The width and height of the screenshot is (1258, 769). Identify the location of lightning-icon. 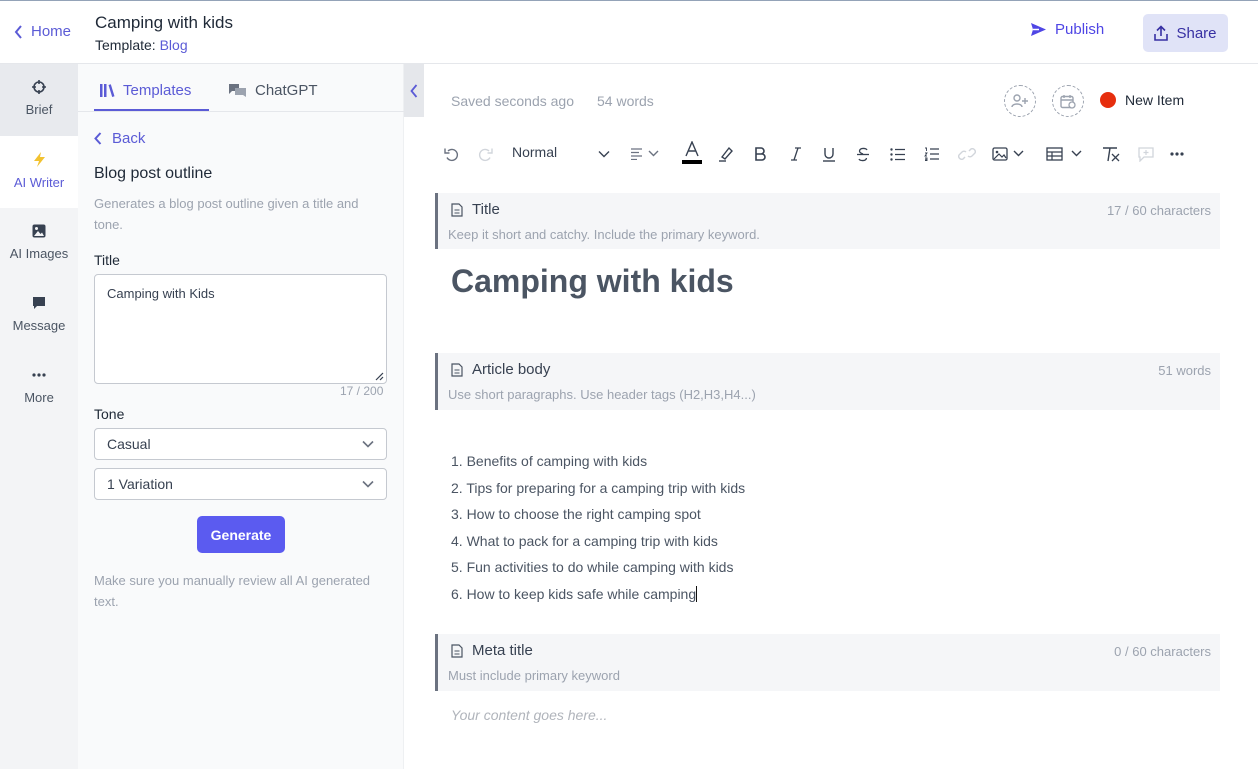
(39, 159).